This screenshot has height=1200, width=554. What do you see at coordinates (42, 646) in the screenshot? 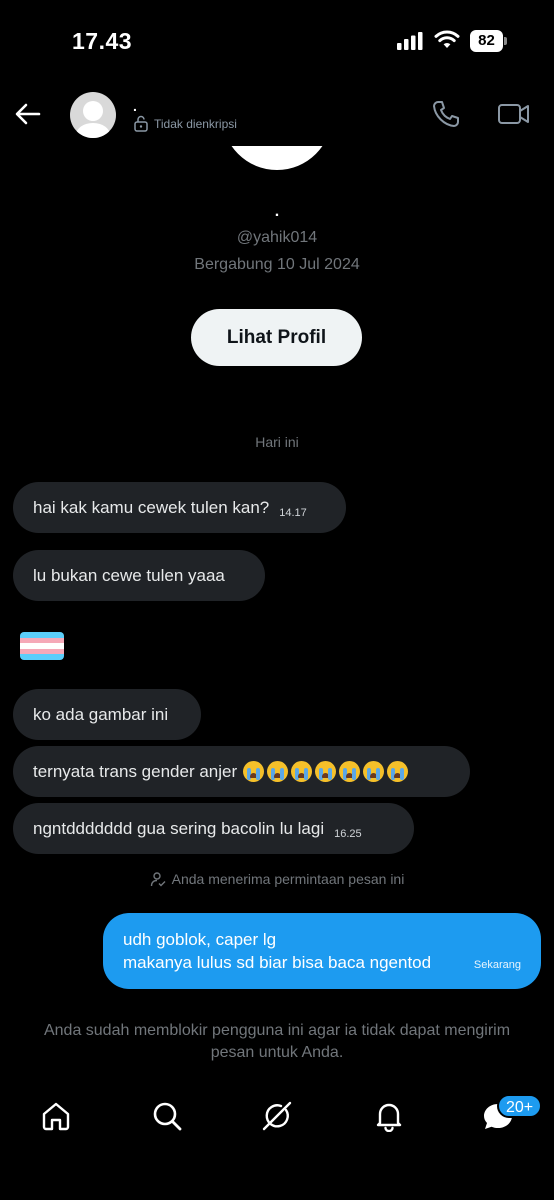
I see `transgender-flag-image` at bounding box center [42, 646].